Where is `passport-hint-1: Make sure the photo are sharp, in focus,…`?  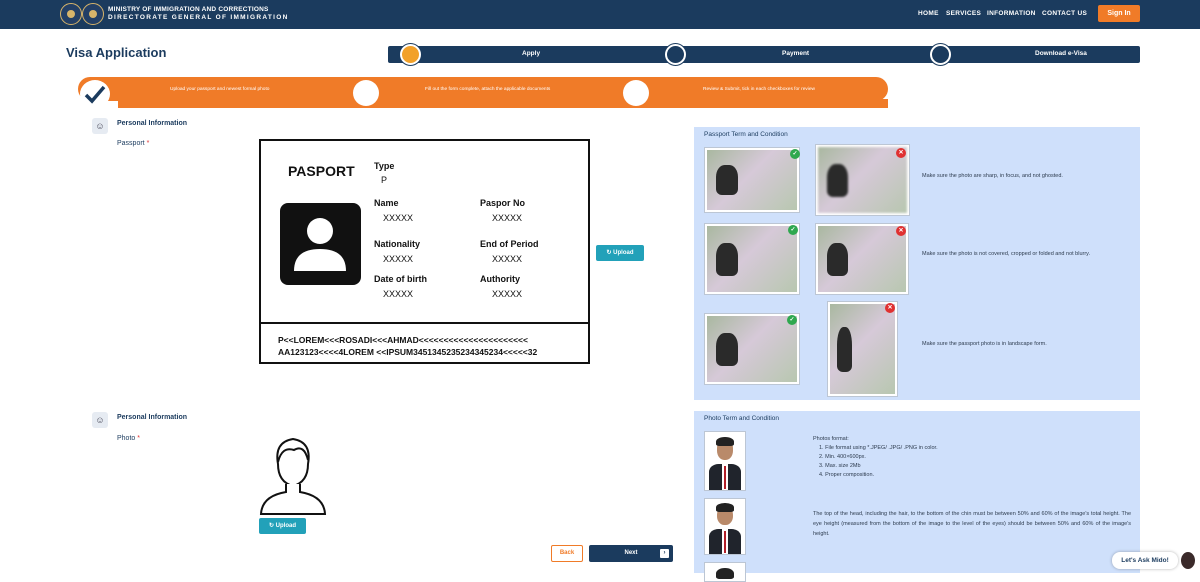 passport-hint-1: Make sure the photo are sharp, in focus,… is located at coordinates (992, 176).